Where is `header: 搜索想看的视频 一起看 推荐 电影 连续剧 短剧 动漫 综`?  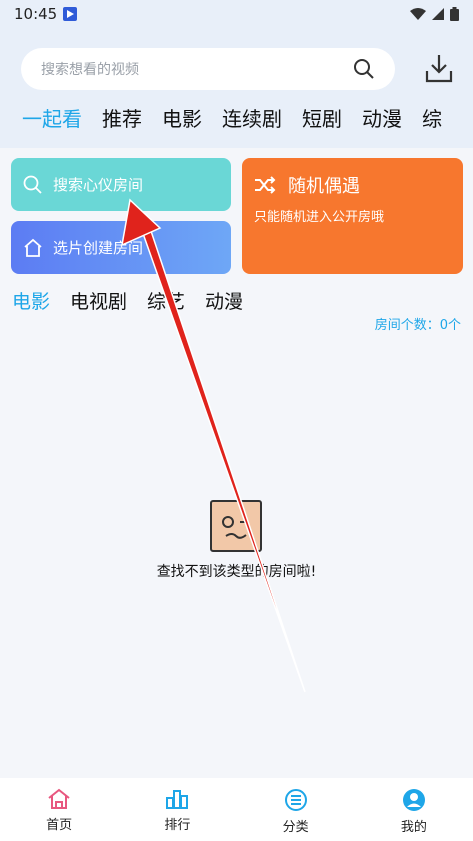
header: 搜索想看的视频 一起看 推荐 电影 连续剧 短剧 动漫 综 is located at coordinates (236, 88).